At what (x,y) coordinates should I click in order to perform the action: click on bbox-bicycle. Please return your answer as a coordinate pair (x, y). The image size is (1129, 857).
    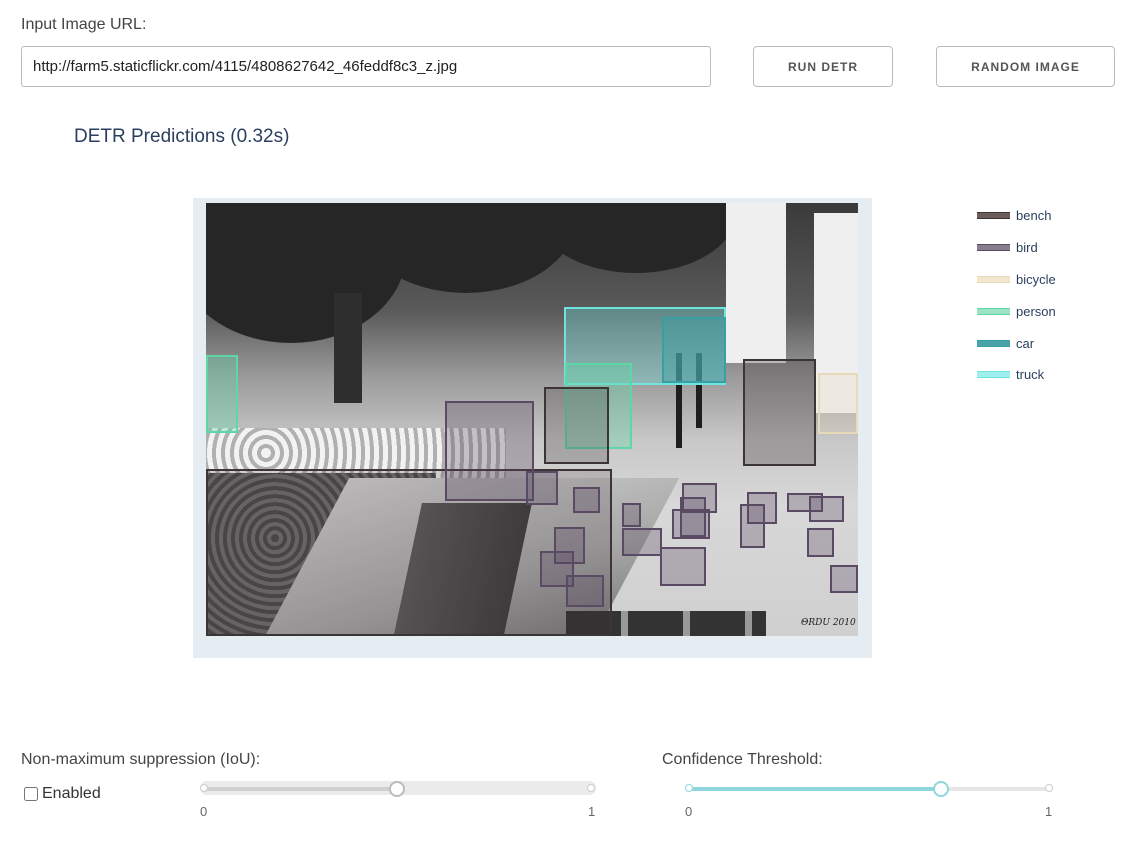
    Looking at the image, I should click on (838, 403).